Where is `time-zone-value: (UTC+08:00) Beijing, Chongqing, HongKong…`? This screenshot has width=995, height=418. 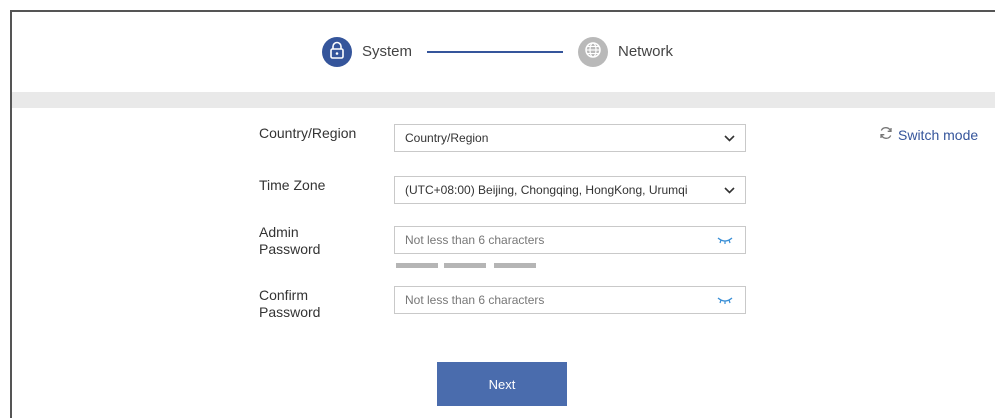
time-zone-value: (UTC+08:00) Beijing, Chongqing, HongKong… is located at coordinates (546, 190).